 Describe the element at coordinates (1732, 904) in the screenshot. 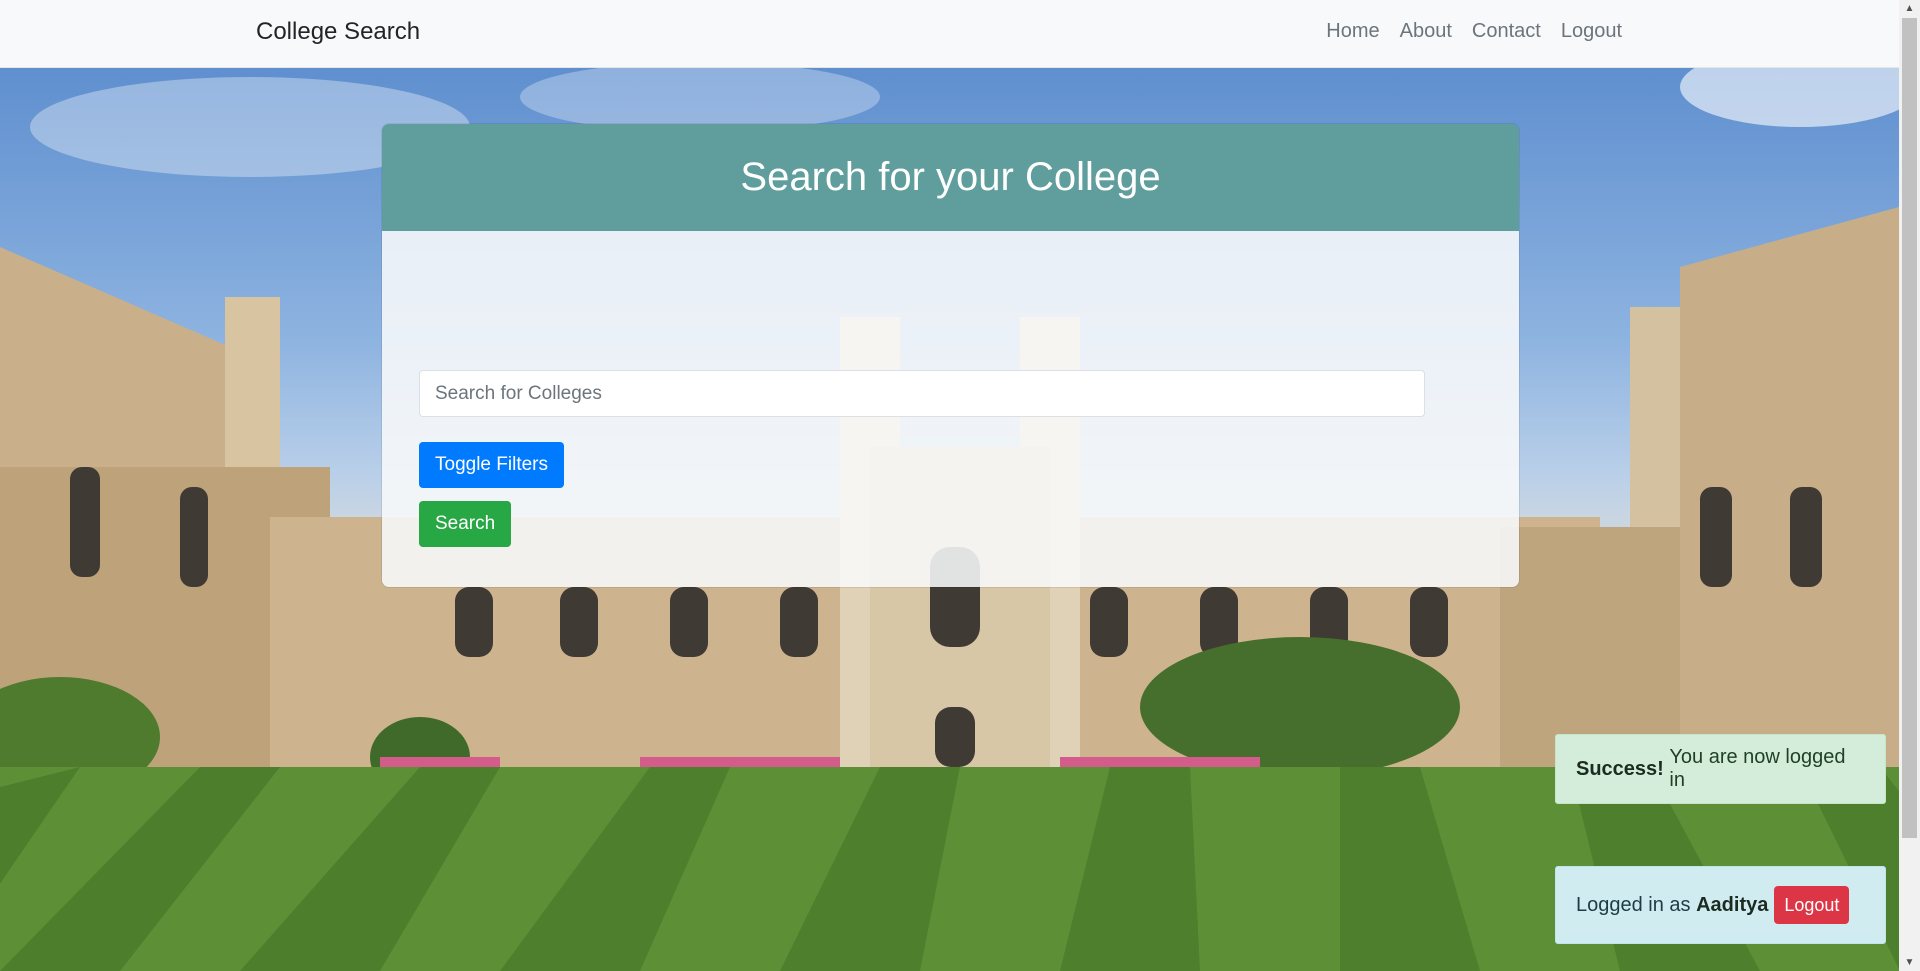

I see `user-toast-username: Aaditya` at that location.